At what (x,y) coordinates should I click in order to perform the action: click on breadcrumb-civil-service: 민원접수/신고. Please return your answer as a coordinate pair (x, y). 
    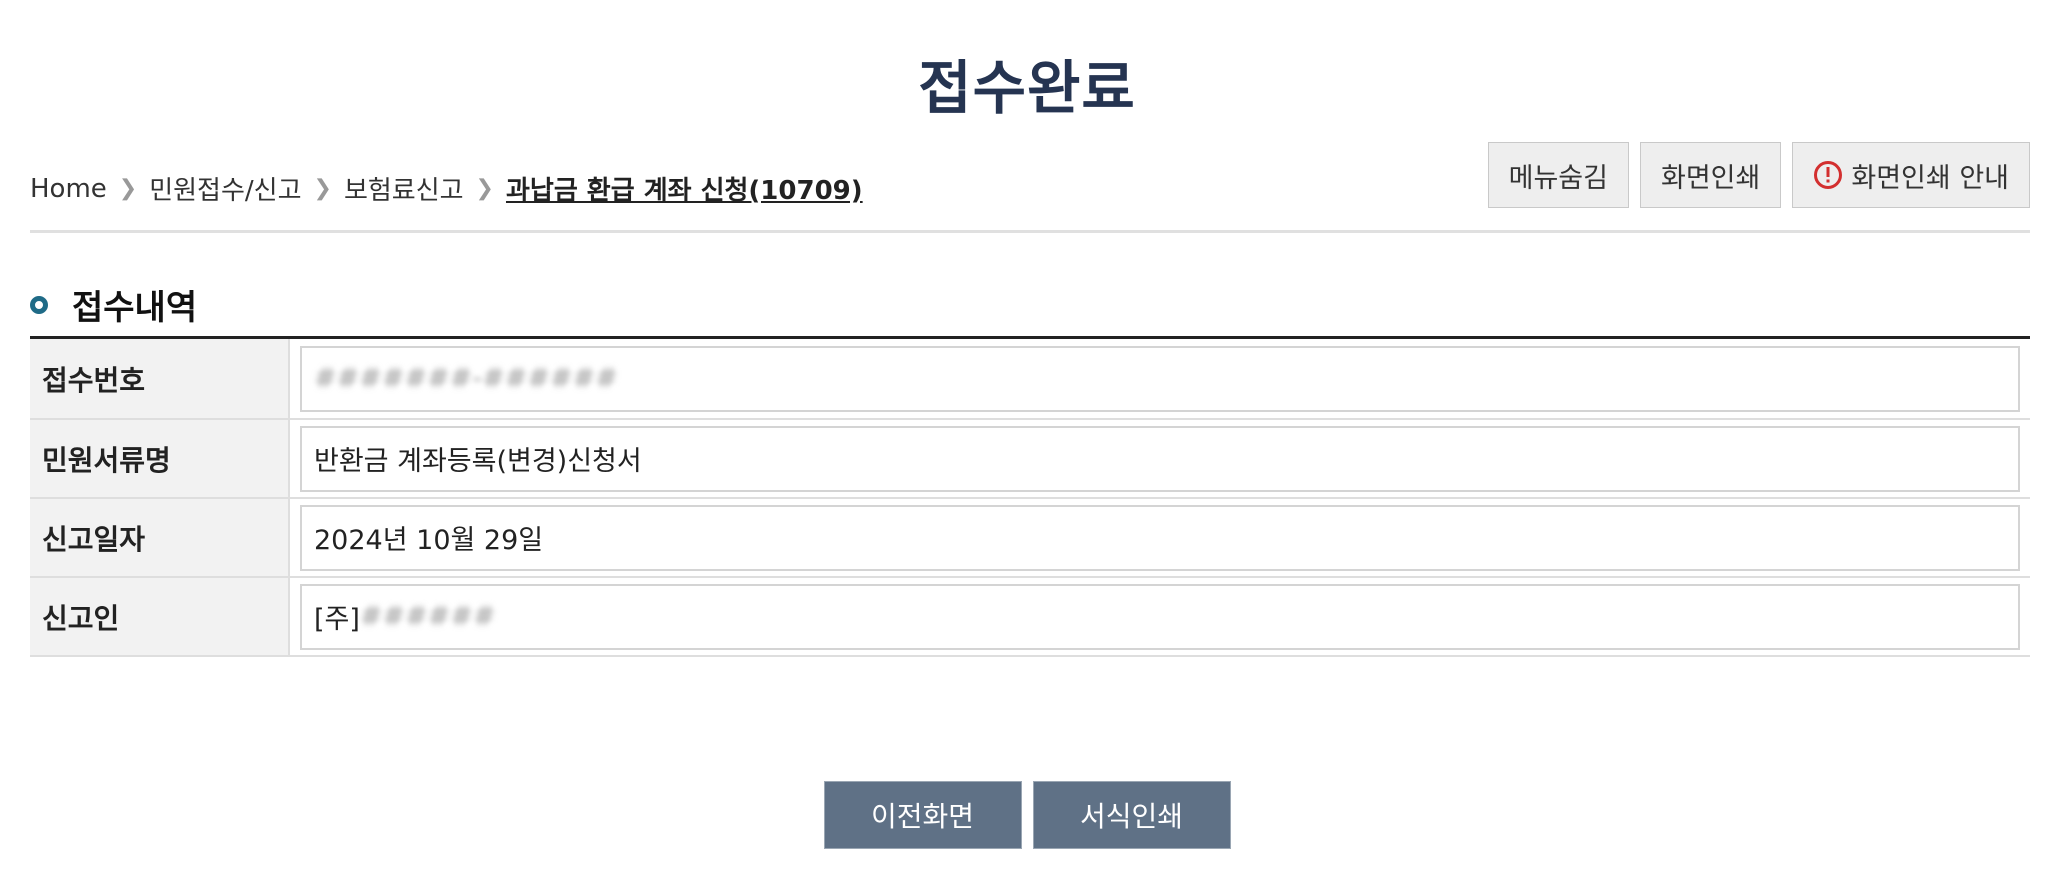
    Looking at the image, I should click on (225, 188).